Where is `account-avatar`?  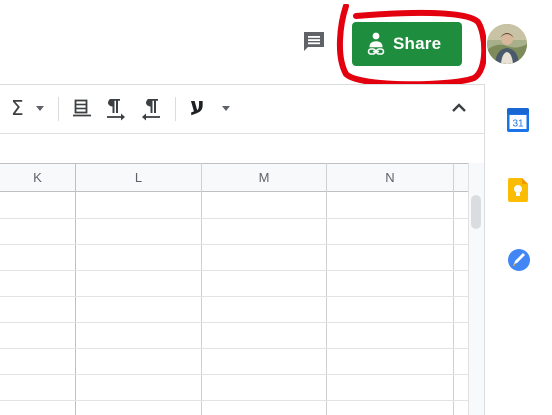 account-avatar is located at coordinates (507, 44).